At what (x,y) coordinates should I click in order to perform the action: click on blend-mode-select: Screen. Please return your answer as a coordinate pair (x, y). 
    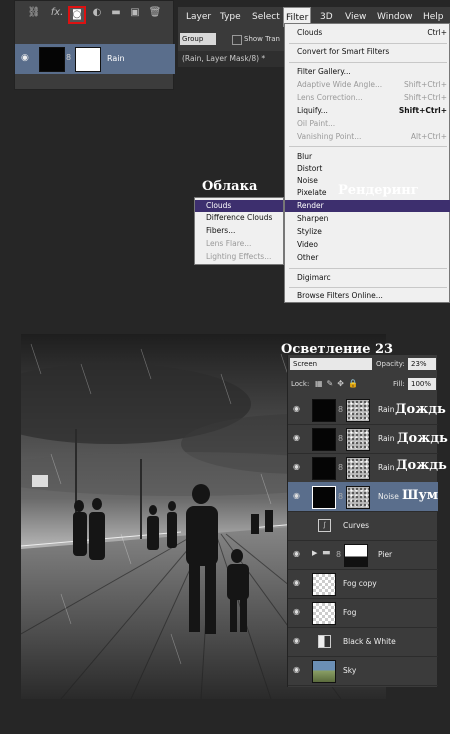
    Looking at the image, I should click on (331, 364).